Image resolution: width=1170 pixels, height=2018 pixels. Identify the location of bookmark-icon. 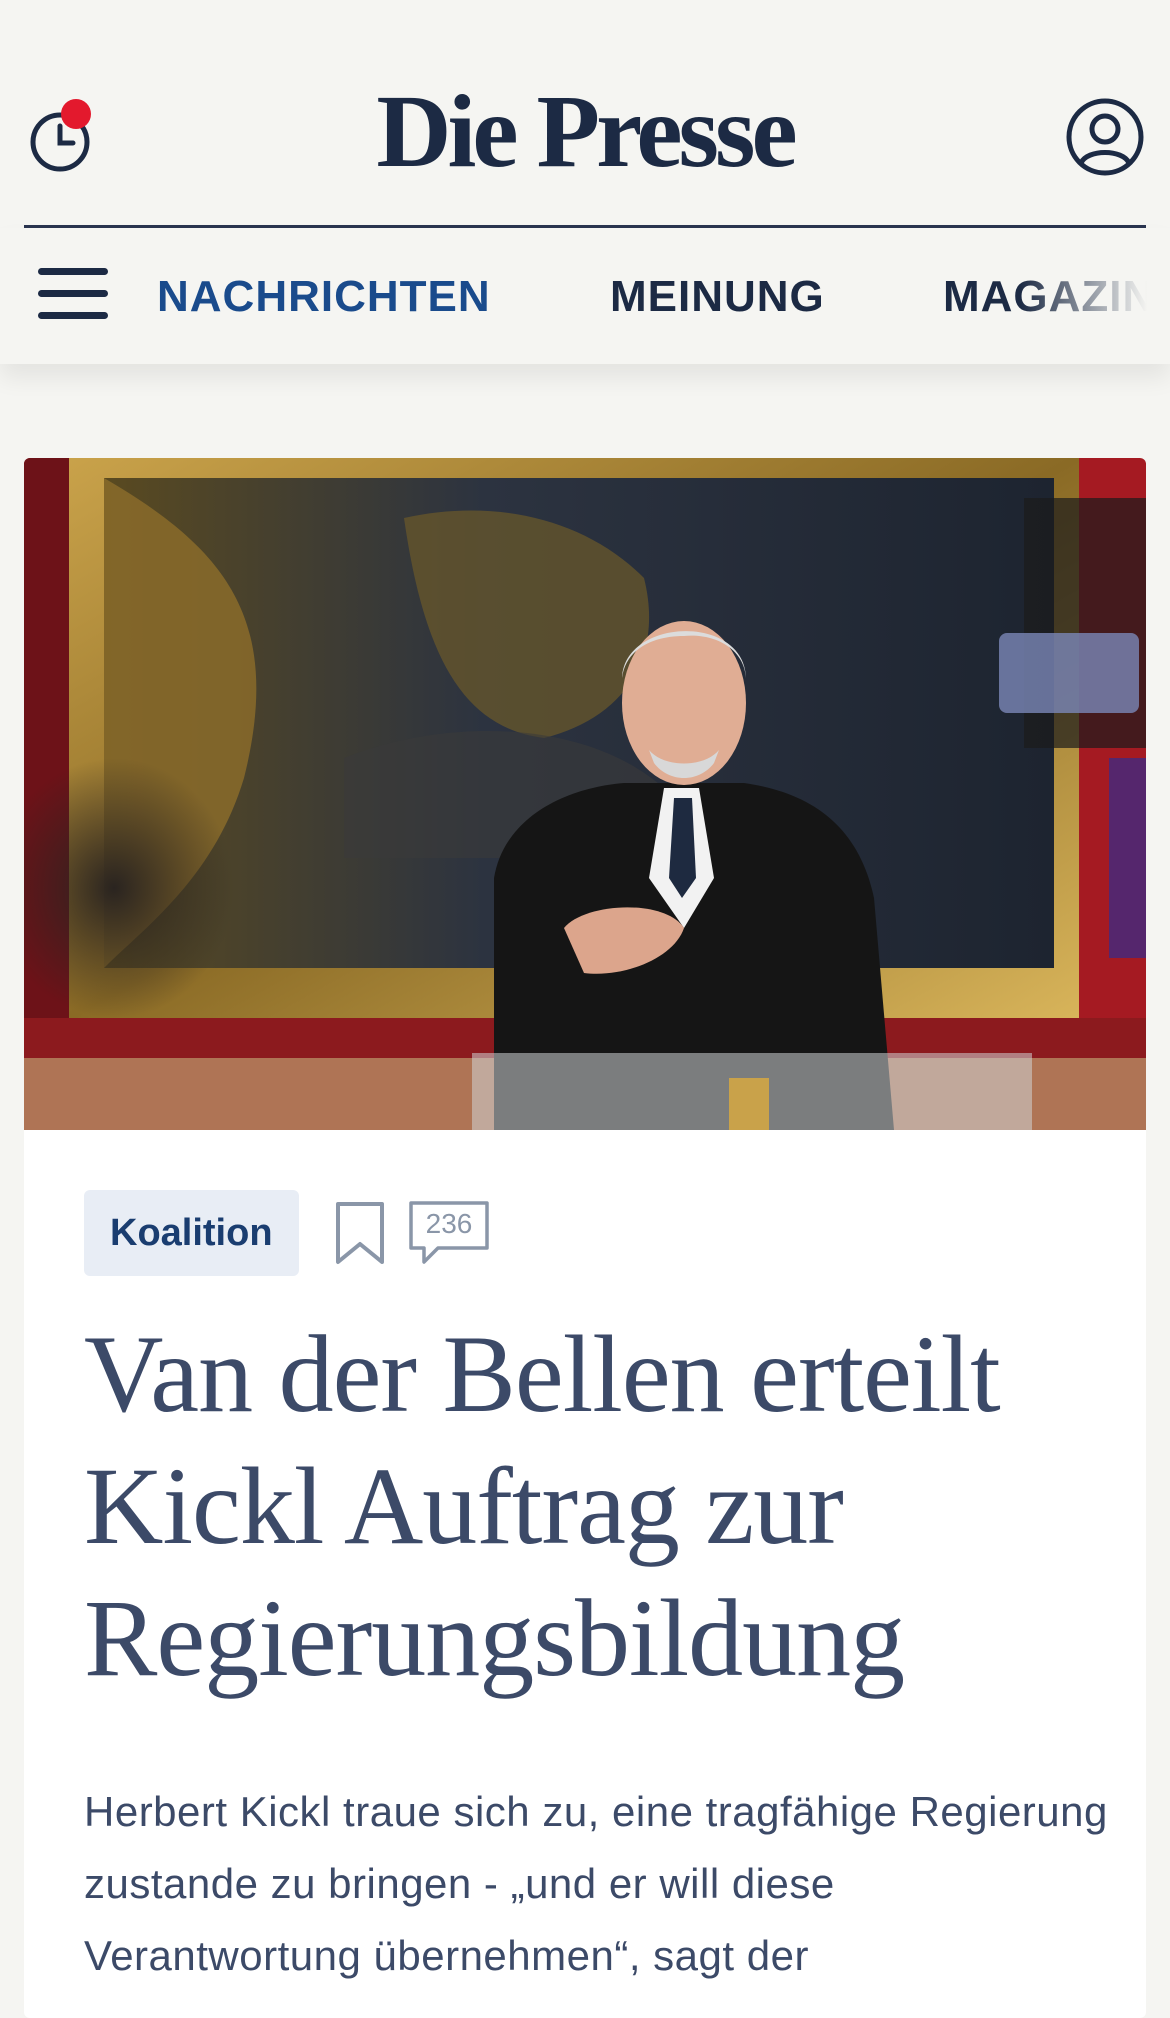
(360, 1233).